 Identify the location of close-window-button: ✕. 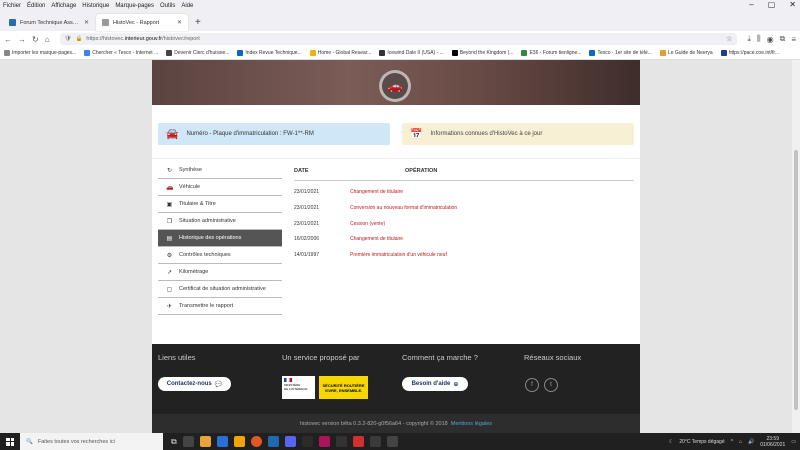
(792, 5).